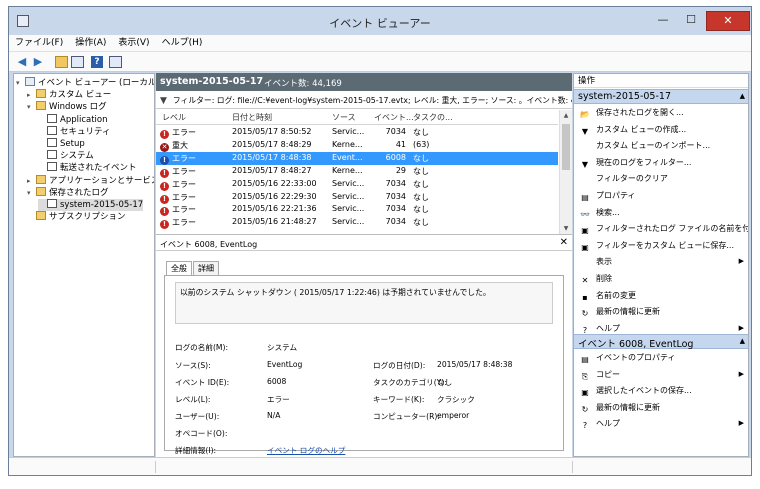 This screenshot has height=489, width=760. What do you see at coordinates (661, 178) in the screenshot?
I see `action-item: フィルターのクリア` at bounding box center [661, 178].